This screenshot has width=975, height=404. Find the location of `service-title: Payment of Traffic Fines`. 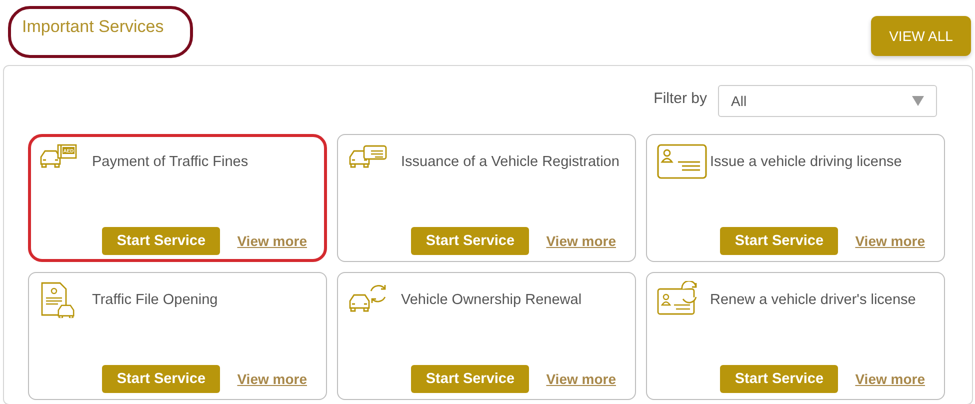

service-title: Payment of Traffic Fines is located at coordinates (170, 162).